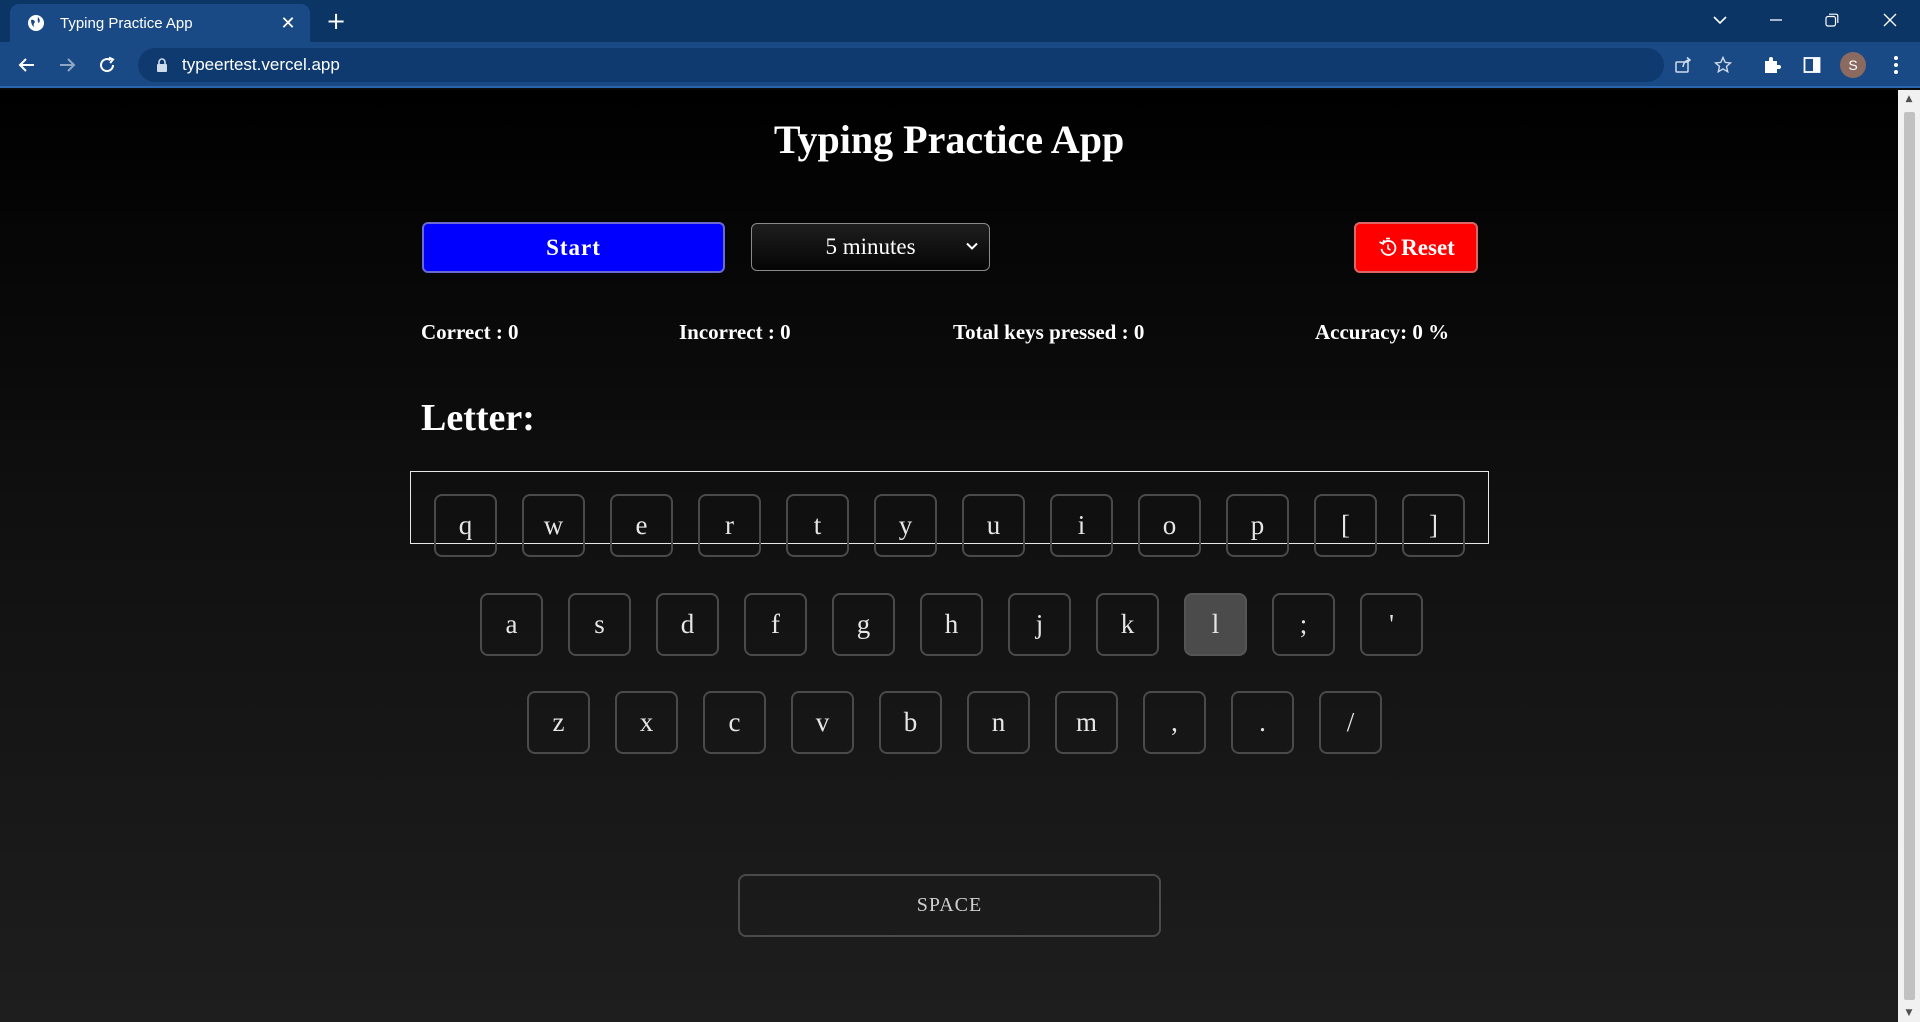  I want to click on new-tab-button: +, so click(336, 22).